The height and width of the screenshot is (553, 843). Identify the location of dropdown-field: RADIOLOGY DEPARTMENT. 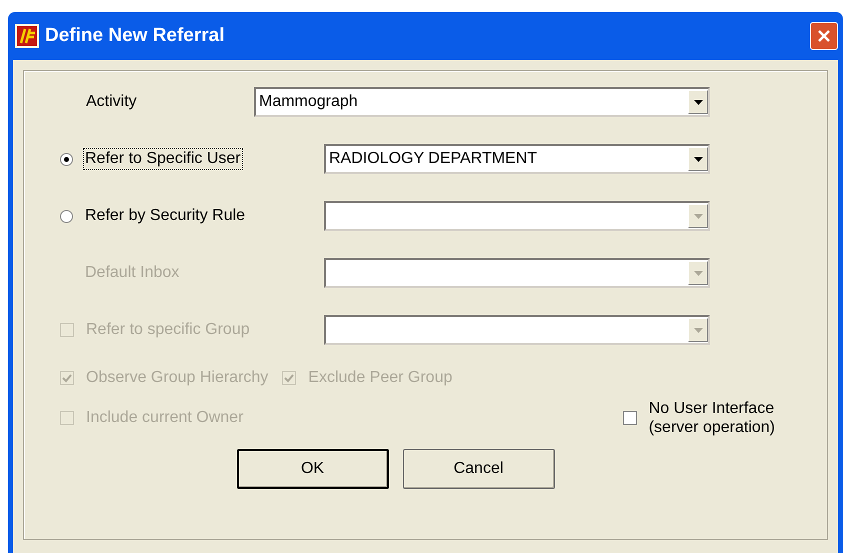
(517, 159).